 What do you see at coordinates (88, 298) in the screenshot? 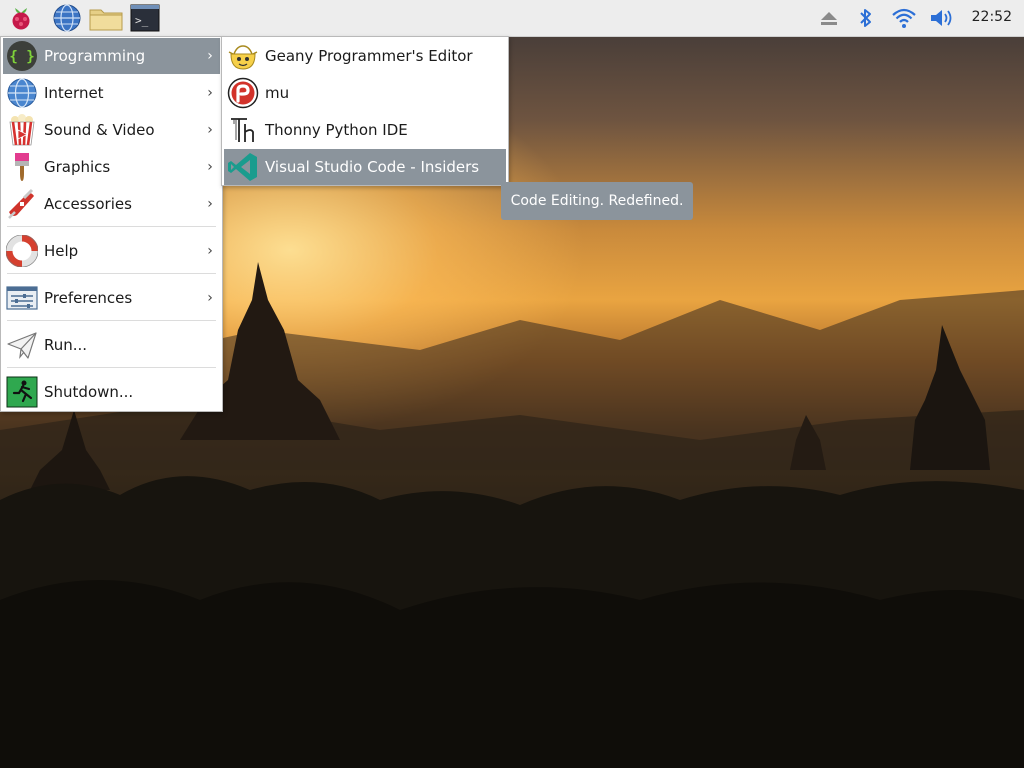
I see `menu-item-label: Preferences` at bounding box center [88, 298].